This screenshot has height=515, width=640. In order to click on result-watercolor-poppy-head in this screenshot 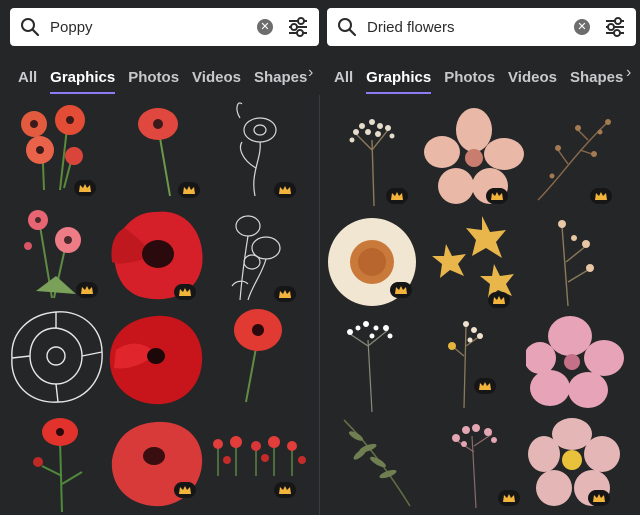, I will do `click(158, 465)`.